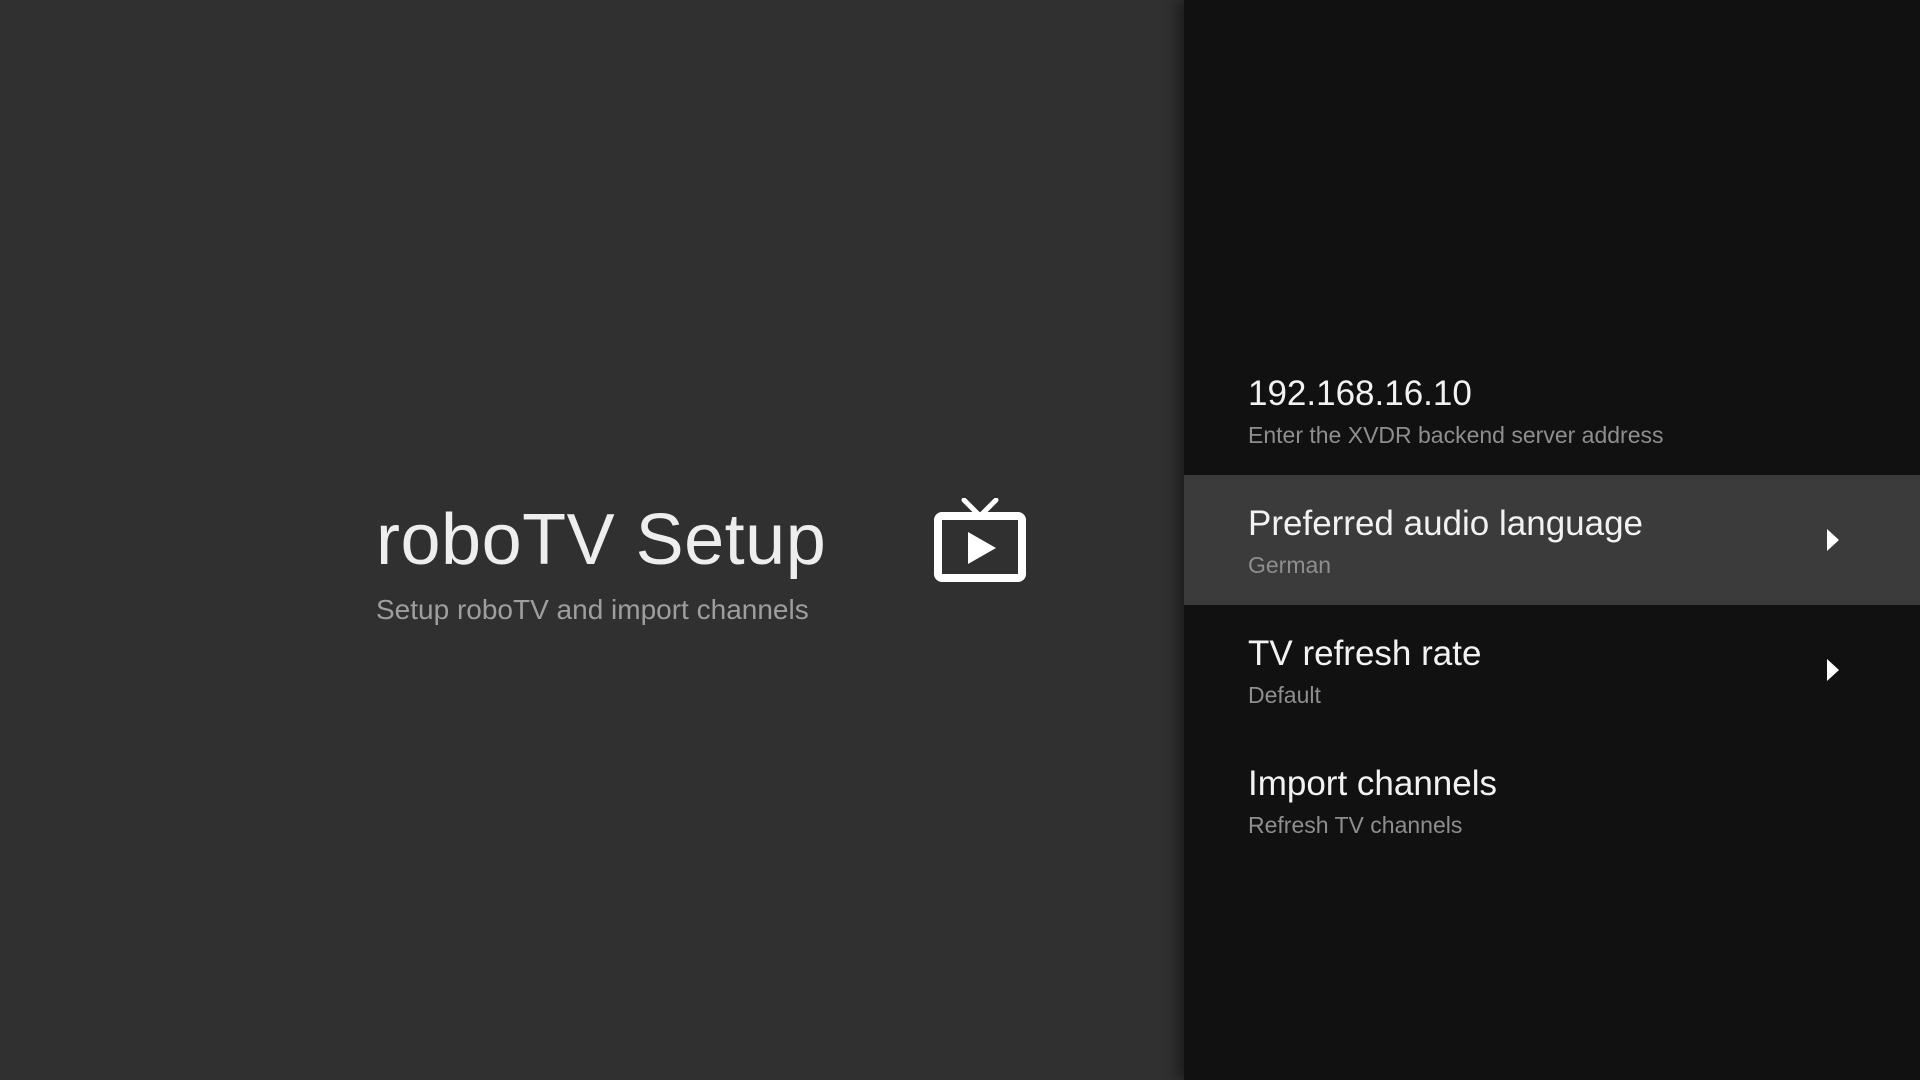  I want to click on import-channels-title: Import channels, so click(1373, 783).